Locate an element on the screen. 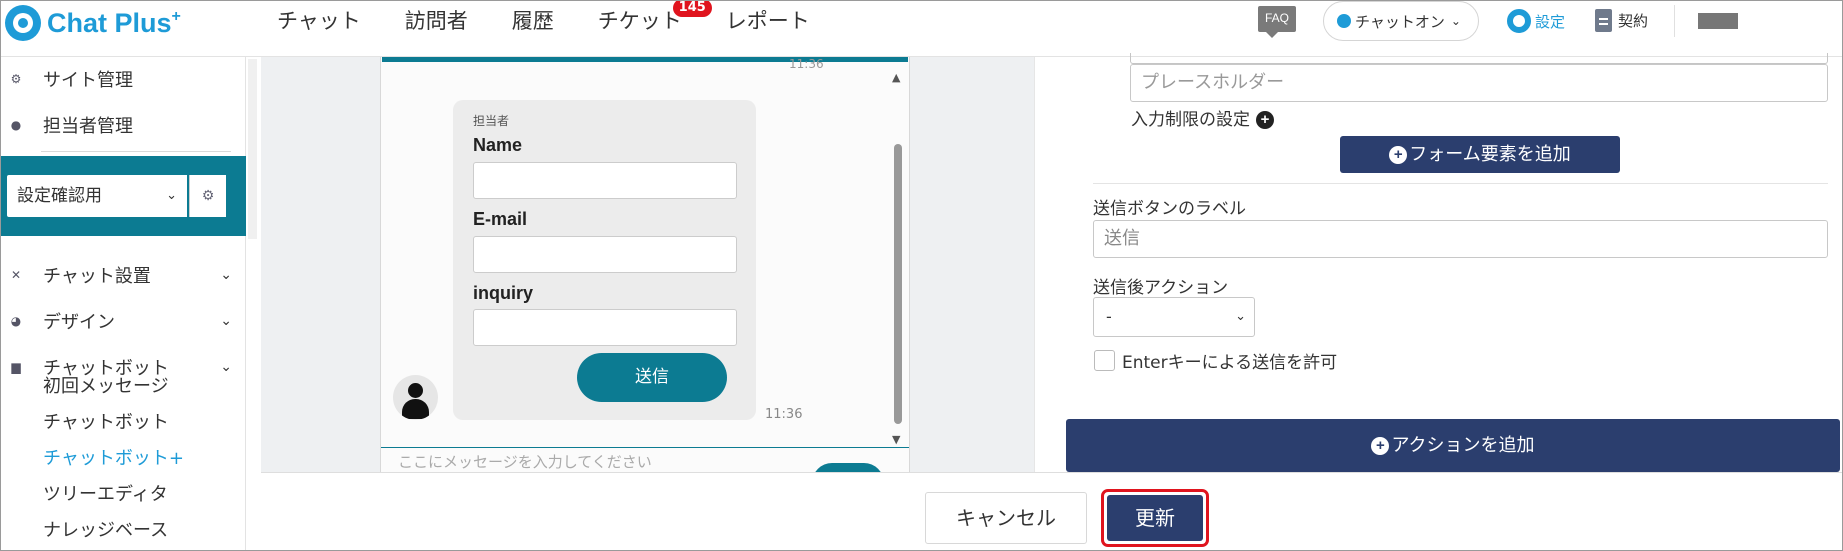  update-button: 更新 is located at coordinates (1155, 518).